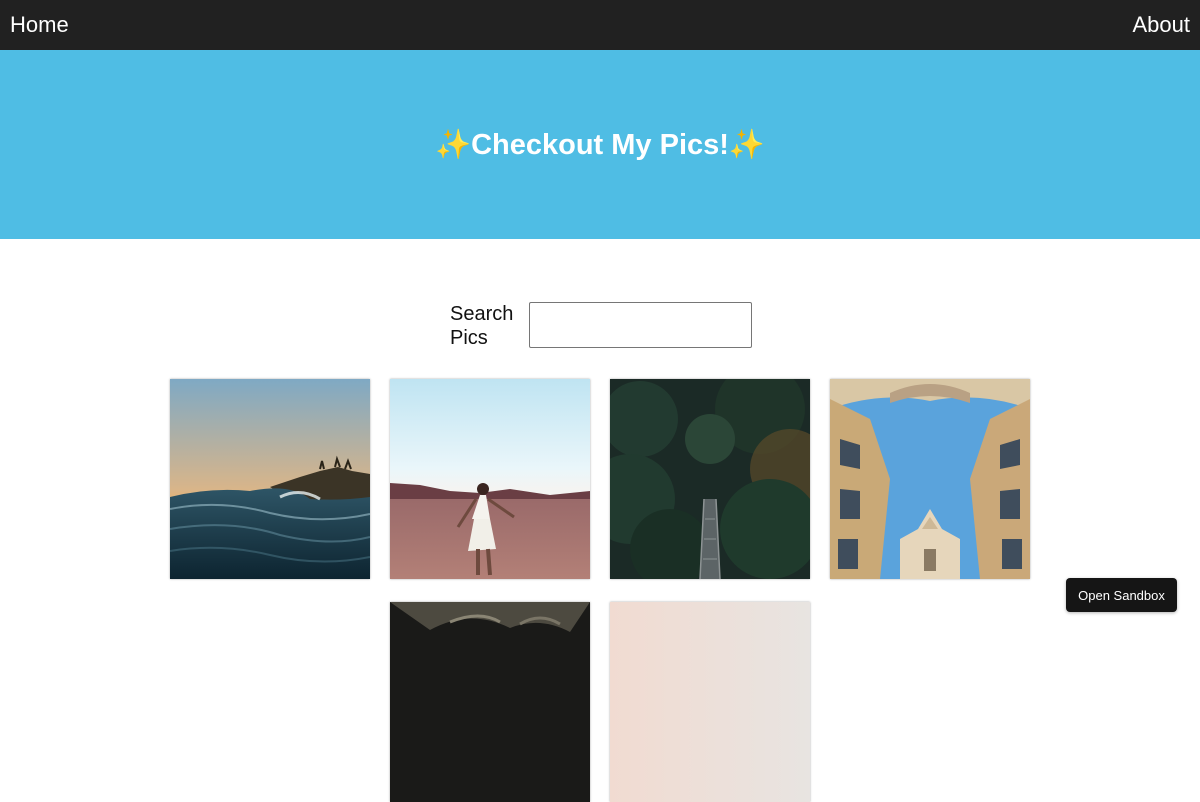  I want to click on gallery-image-buildings-sky, so click(930, 479).